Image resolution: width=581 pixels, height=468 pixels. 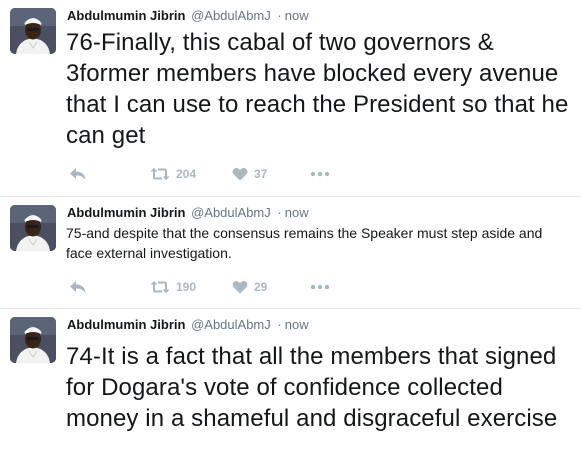 What do you see at coordinates (249, 174) in the screenshot?
I see `like-button: 37` at bounding box center [249, 174].